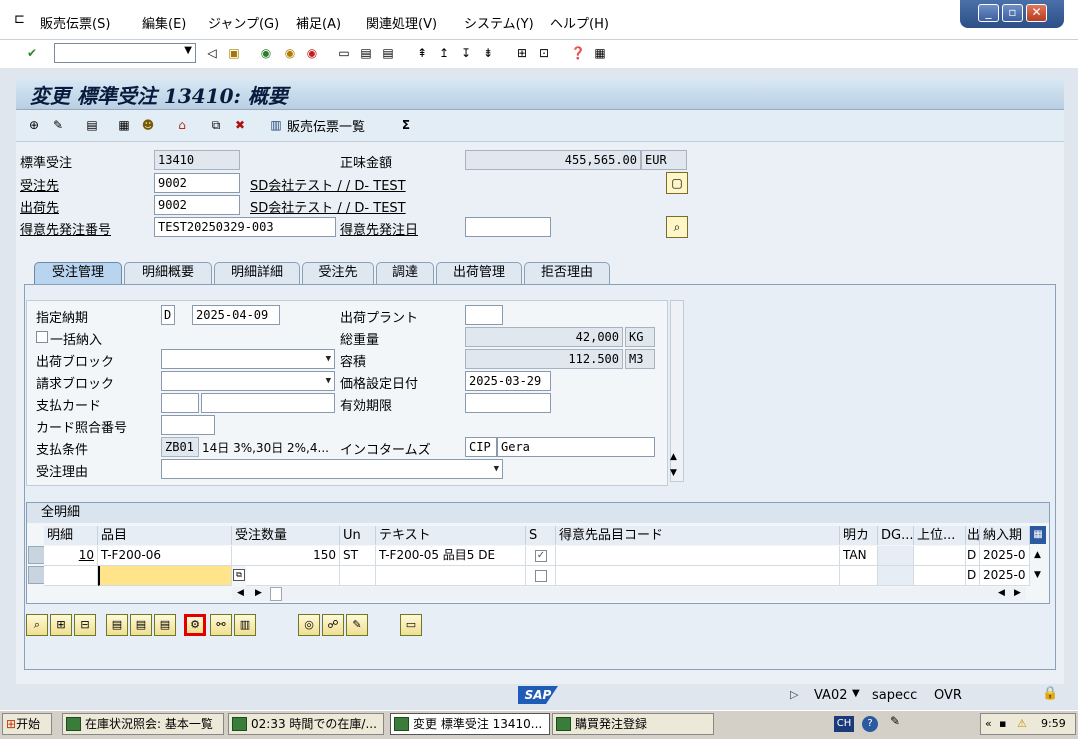 The height and width of the screenshot is (739, 1078). I want to click on warning-icon: ⚠, so click(1022, 724).